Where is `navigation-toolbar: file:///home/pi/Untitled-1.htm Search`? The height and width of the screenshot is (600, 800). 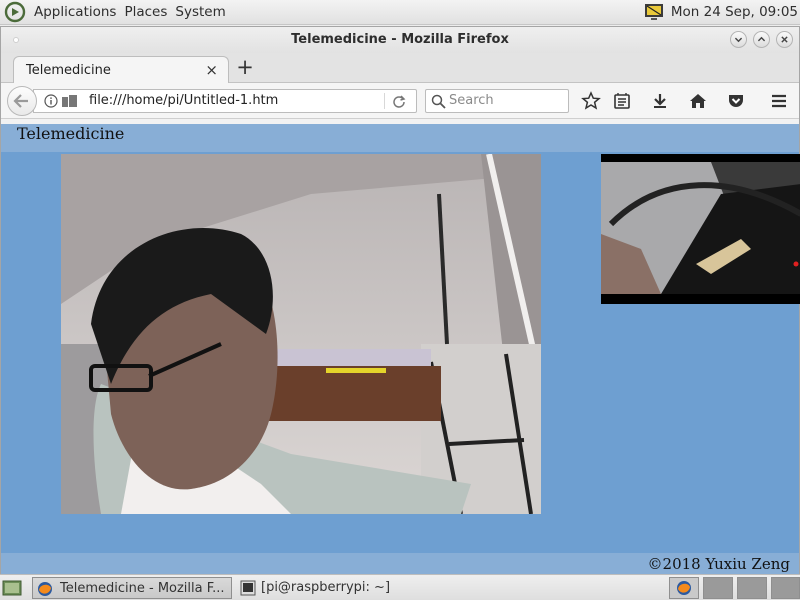
navigation-toolbar: file:///home/pi/Untitled-1.htm Search is located at coordinates (400, 101).